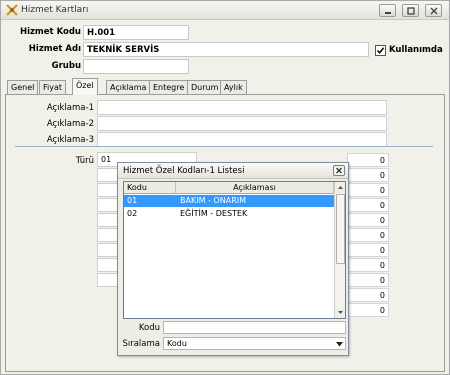 This screenshot has height=375, width=450. I want to click on maximize-icon, so click(411, 11).